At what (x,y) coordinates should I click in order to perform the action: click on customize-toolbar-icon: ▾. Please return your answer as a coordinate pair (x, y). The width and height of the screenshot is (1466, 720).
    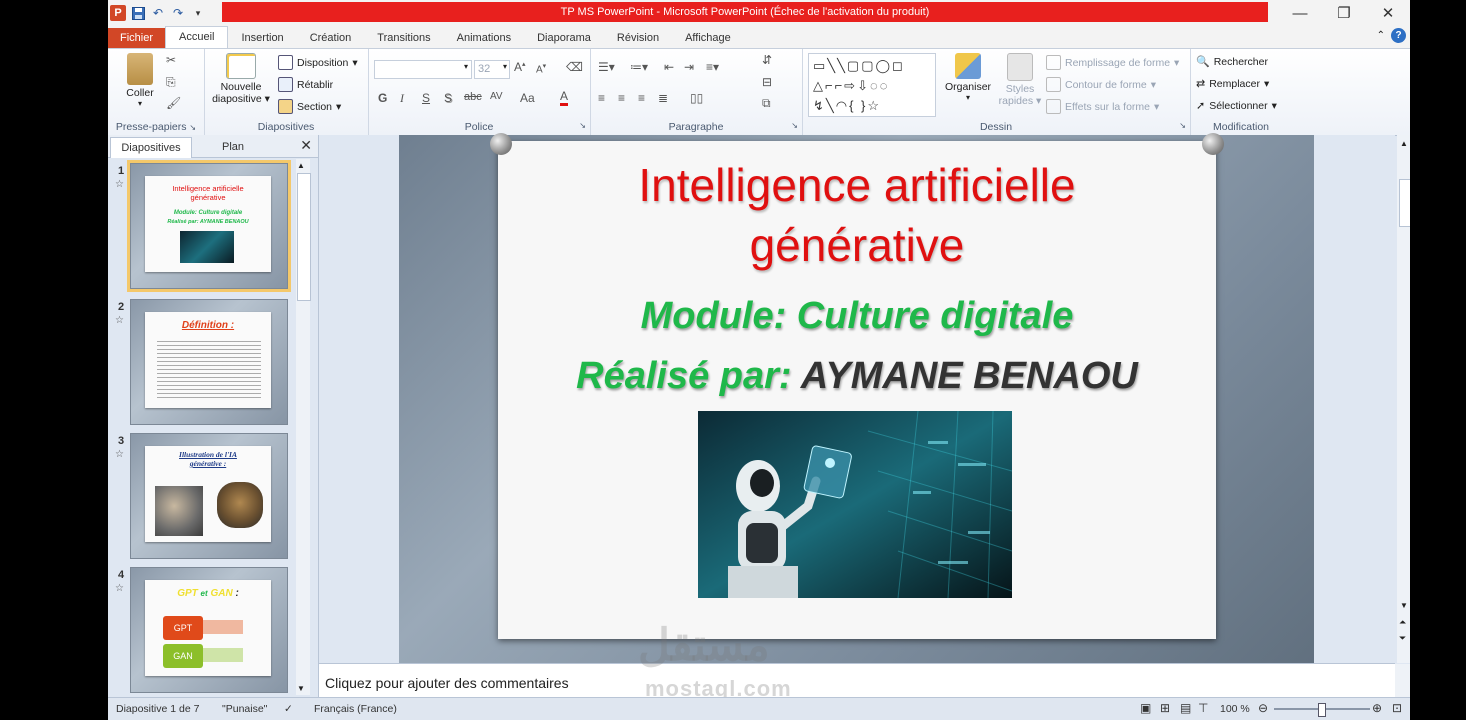
    Looking at the image, I should click on (198, 13).